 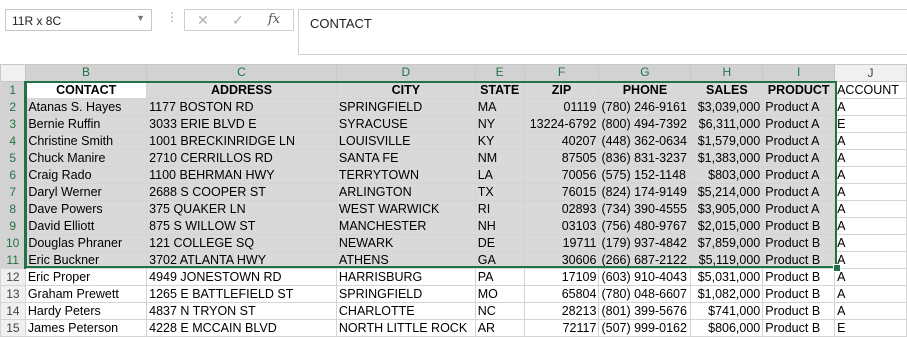 What do you see at coordinates (241, 158) in the screenshot?
I see `table-cell: 2710 CERRILLOS RD` at bounding box center [241, 158].